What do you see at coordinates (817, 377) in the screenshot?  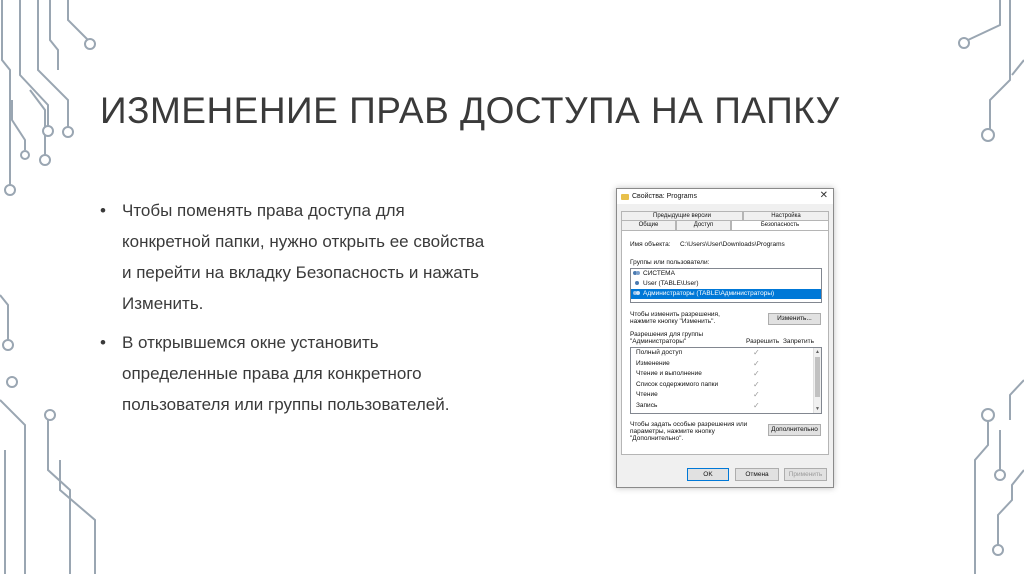 I see `scroll-thumb` at bounding box center [817, 377].